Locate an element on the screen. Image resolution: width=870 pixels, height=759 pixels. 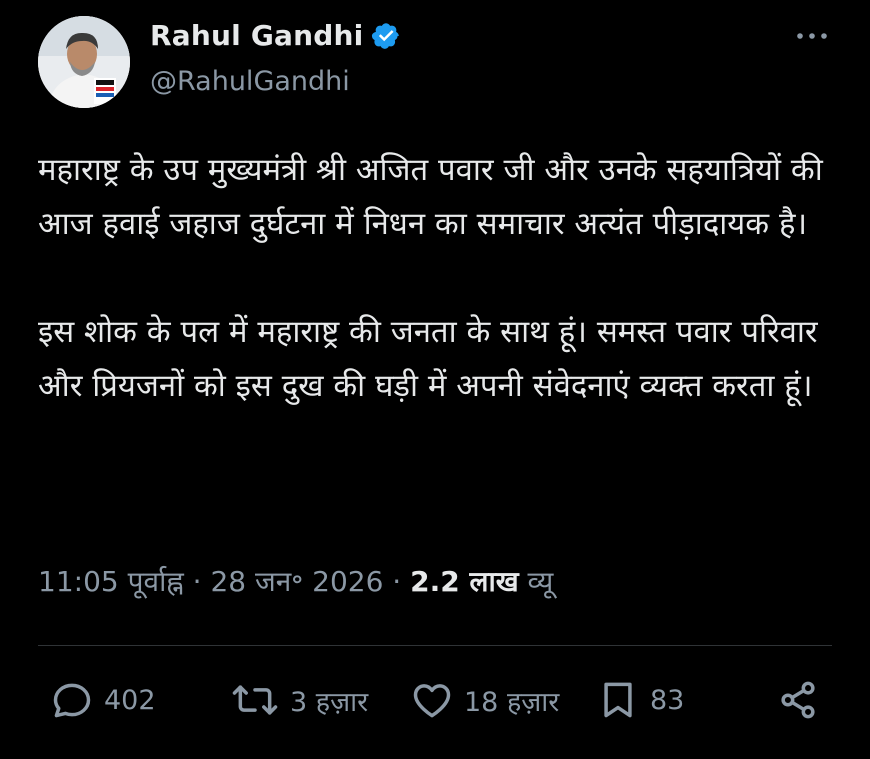
bookmark-count: 83 is located at coordinates (667, 700).